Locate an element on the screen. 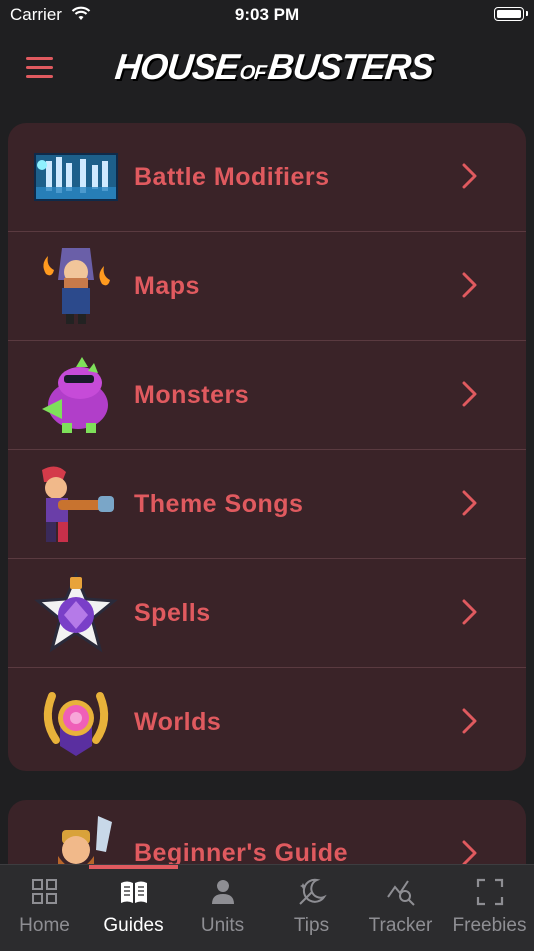  tab-guides: Guides is located at coordinates (133, 908).